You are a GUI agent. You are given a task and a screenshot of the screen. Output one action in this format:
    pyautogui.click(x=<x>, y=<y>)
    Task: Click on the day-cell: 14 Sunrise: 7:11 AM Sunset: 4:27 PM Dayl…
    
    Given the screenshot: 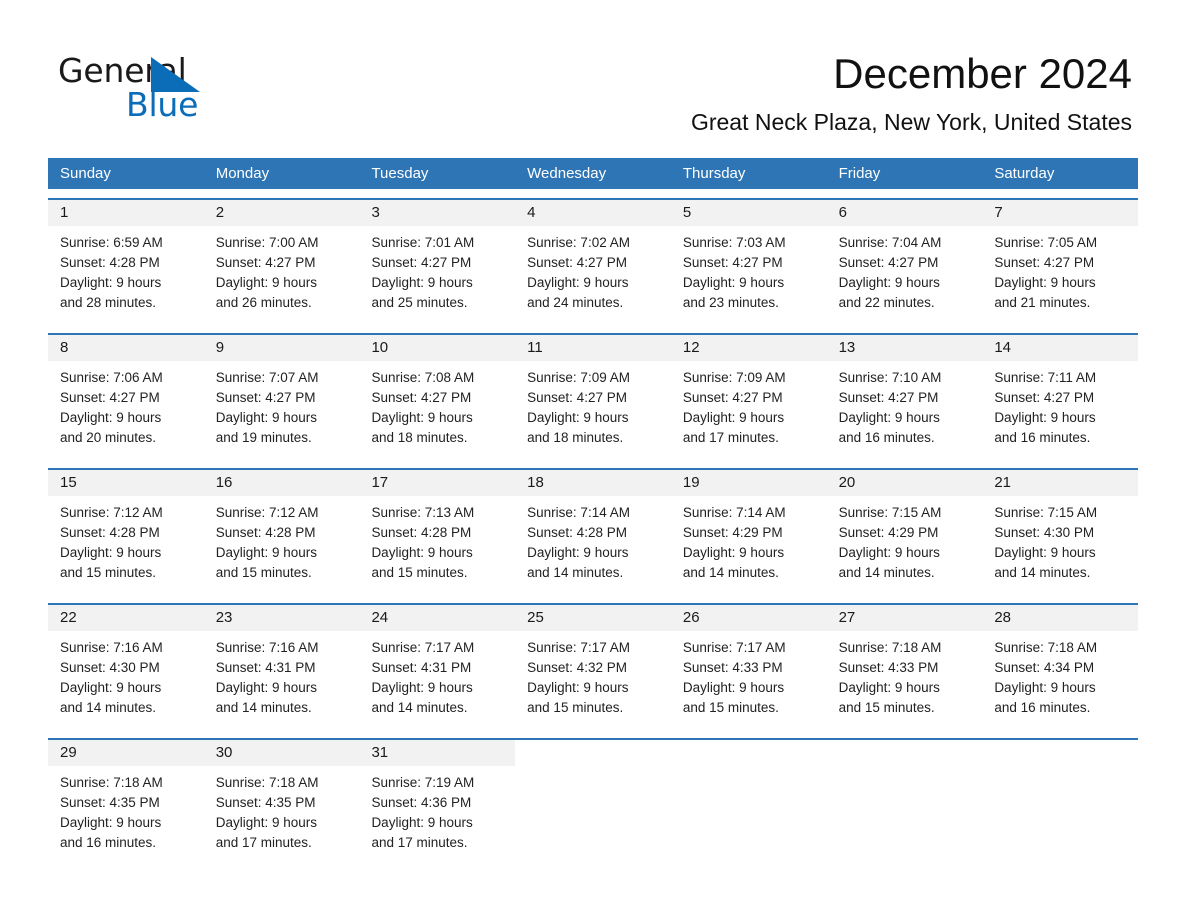 What is the action you would take?
    pyautogui.click(x=1060, y=397)
    